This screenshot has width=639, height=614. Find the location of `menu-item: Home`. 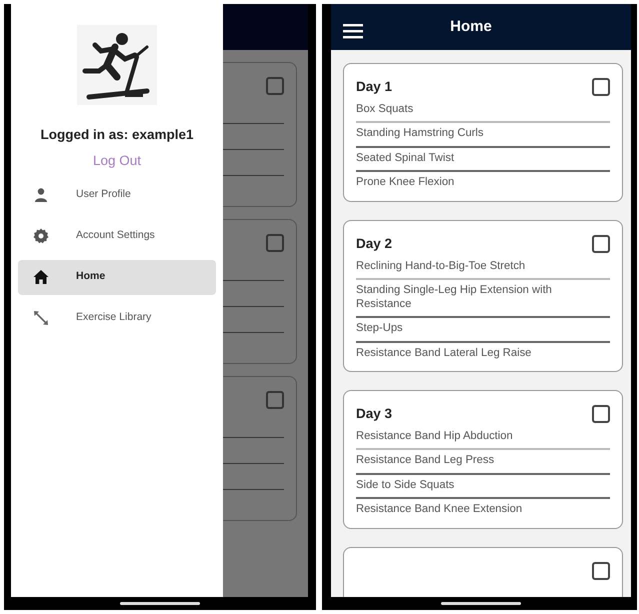

menu-item: Home is located at coordinates (117, 277).